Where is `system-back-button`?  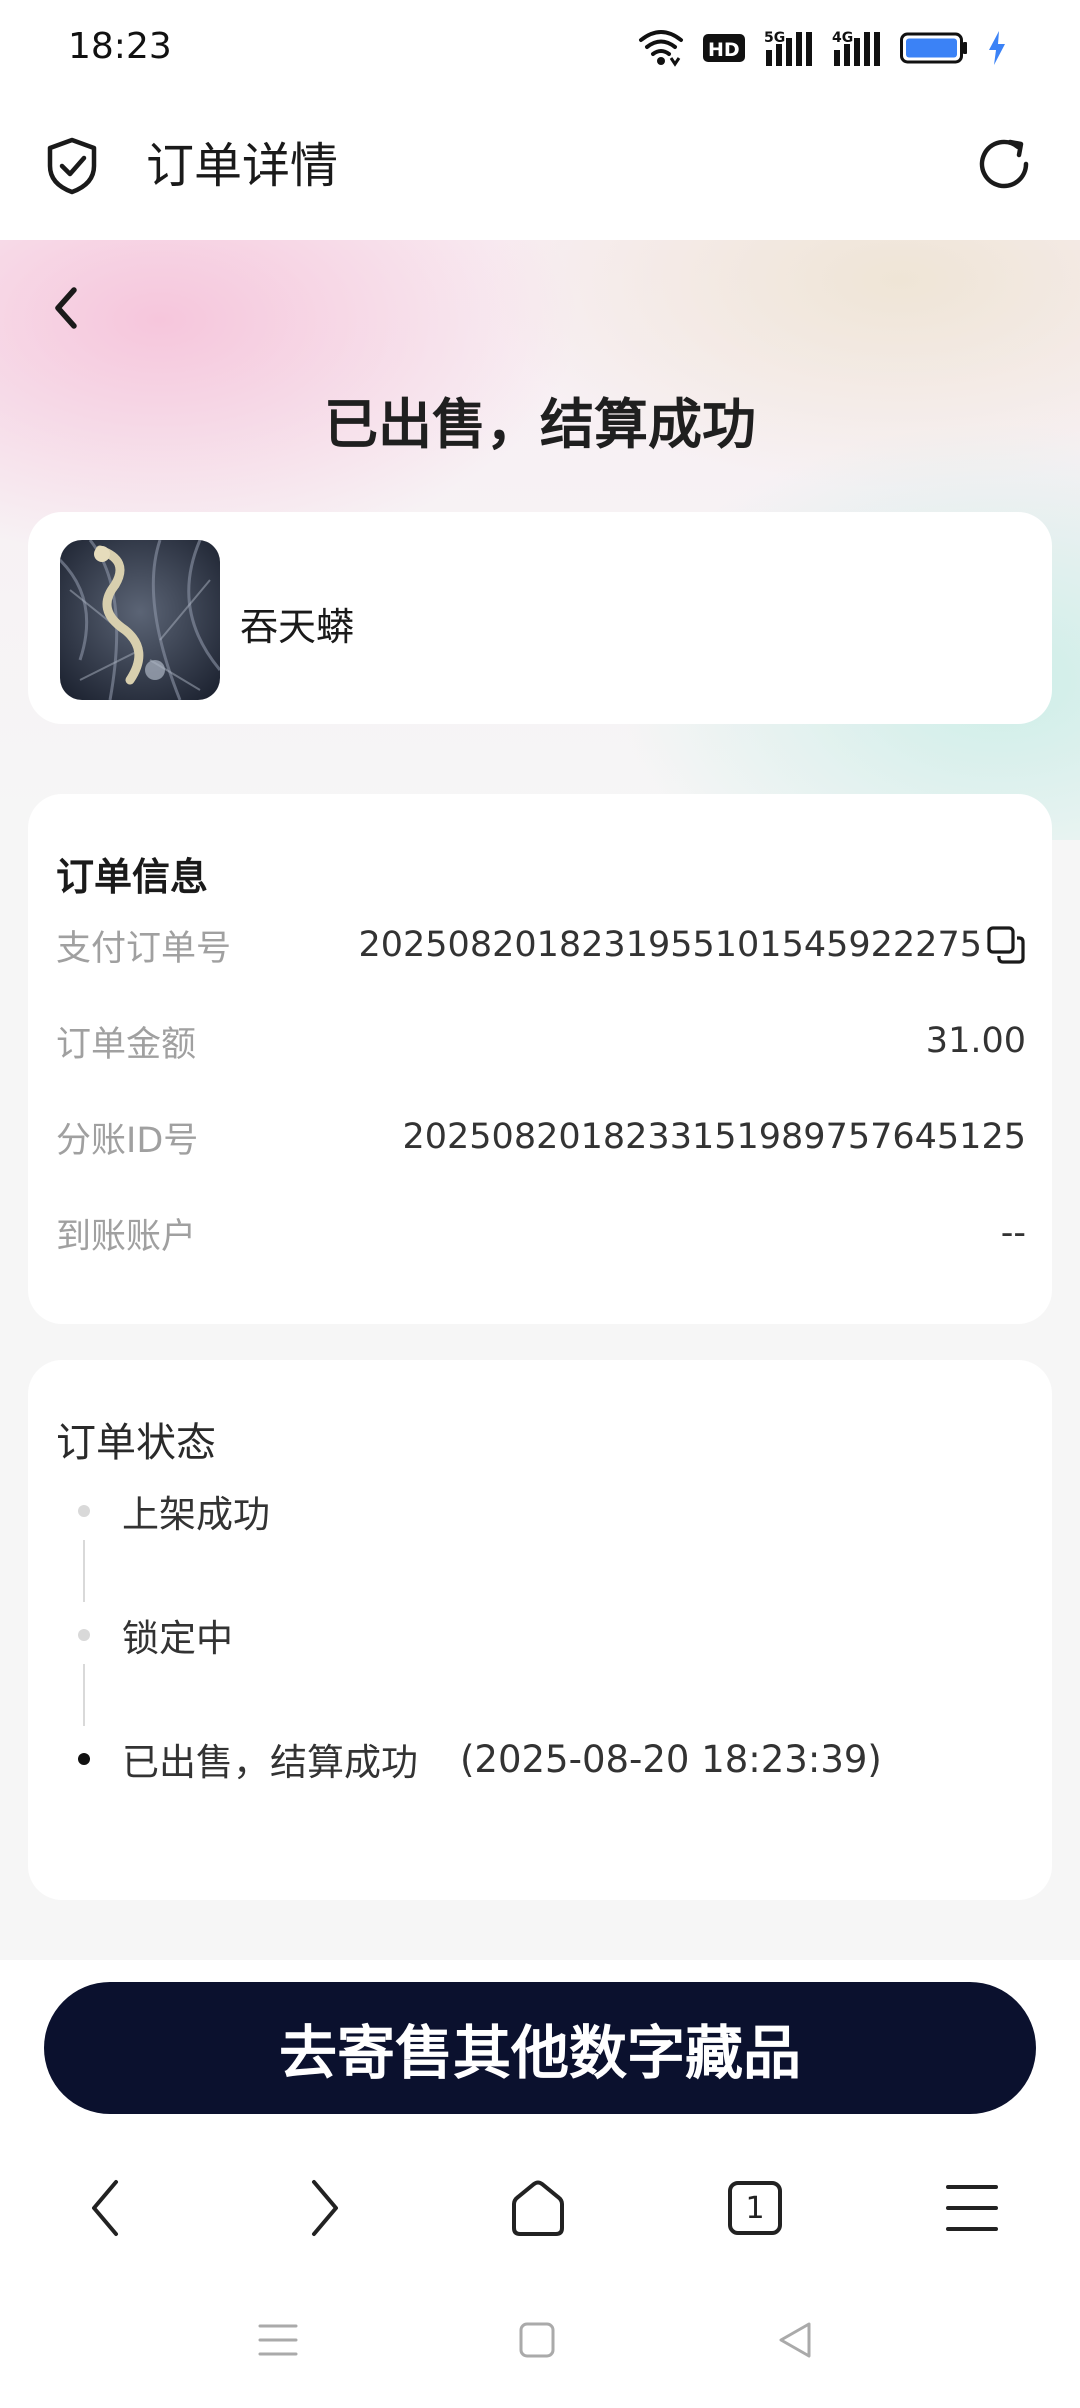
system-back-button is located at coordinates (795, 2340).